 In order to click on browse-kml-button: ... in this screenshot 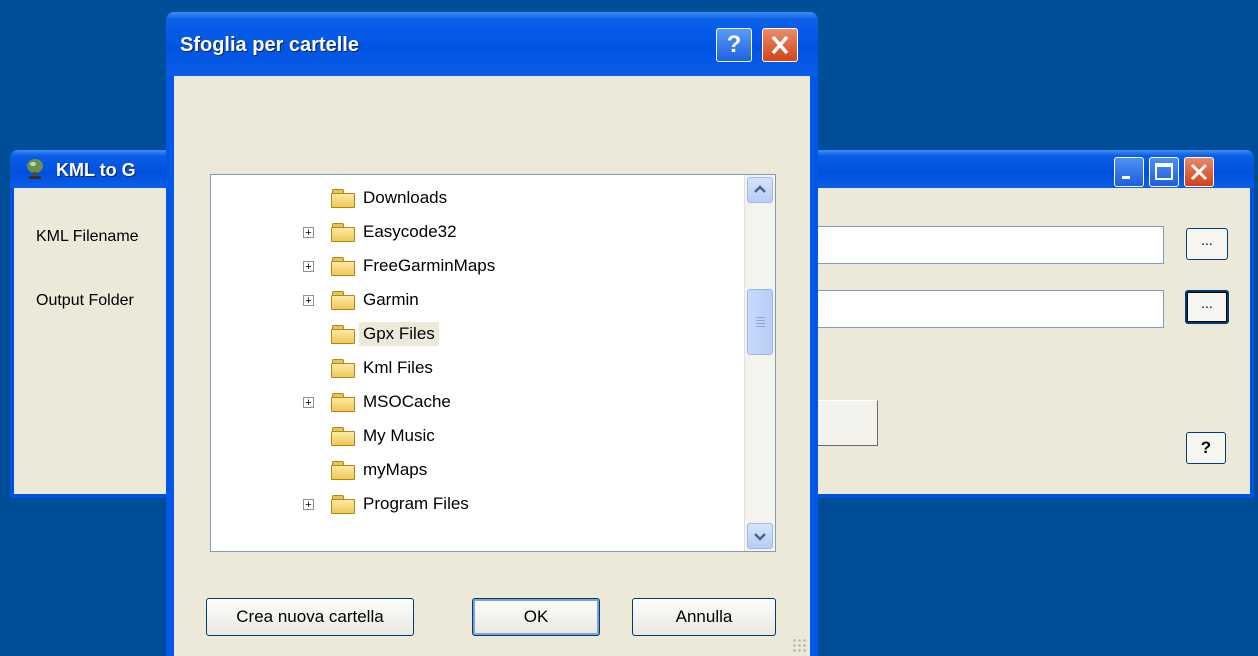, I will do `click(1207, 244)`.